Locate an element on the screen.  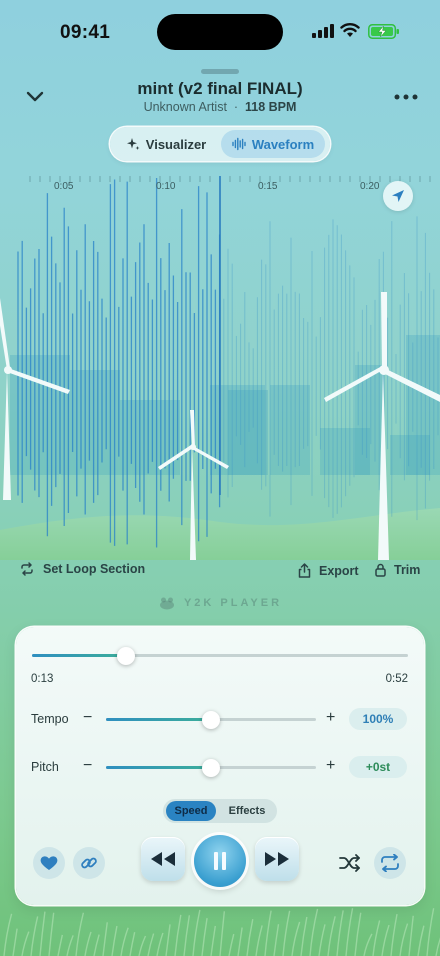
pitch-value: +0st is located at coordinates (378, 767).